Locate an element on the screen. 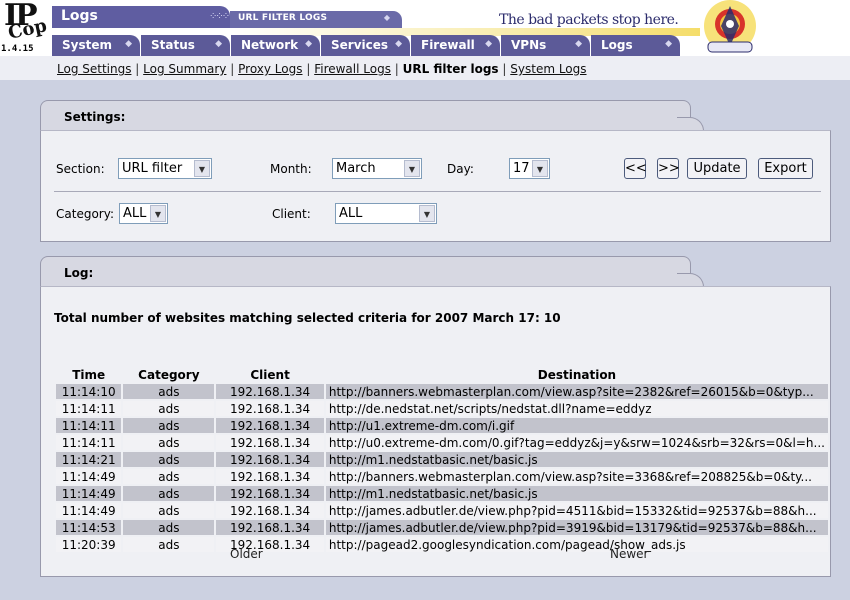 The width and height of the screenshot is (850, 600). link-proxy-logs: Proxy Logs is located at coordinates (270, 69).